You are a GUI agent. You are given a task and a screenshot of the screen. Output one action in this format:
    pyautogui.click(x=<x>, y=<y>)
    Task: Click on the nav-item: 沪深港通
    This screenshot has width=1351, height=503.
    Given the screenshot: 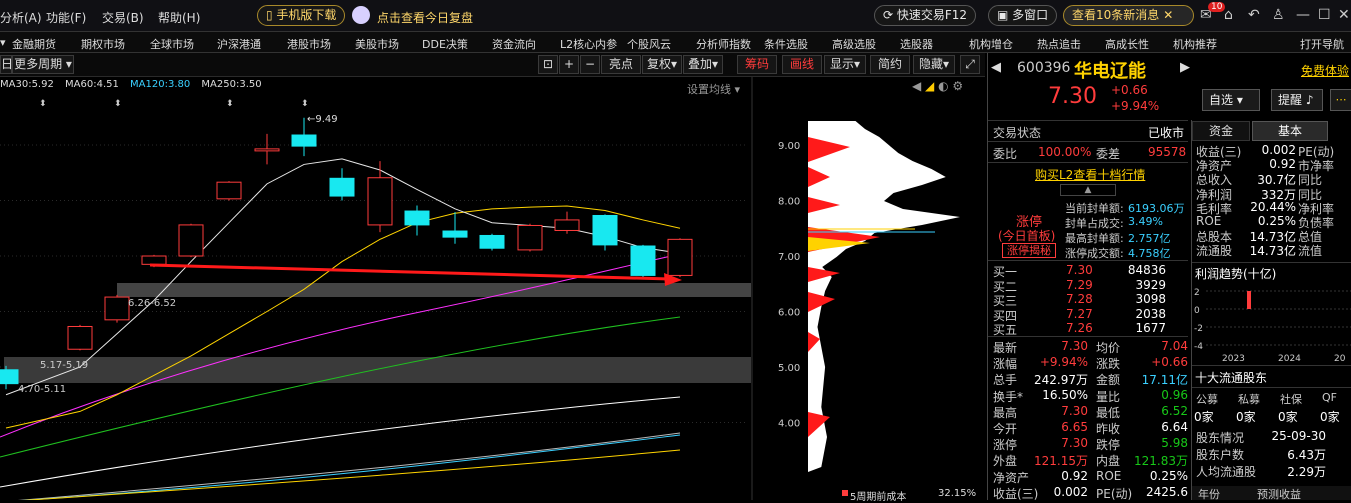 What is the action you would take?
    pyautogui.click(x=239, y=44)
    